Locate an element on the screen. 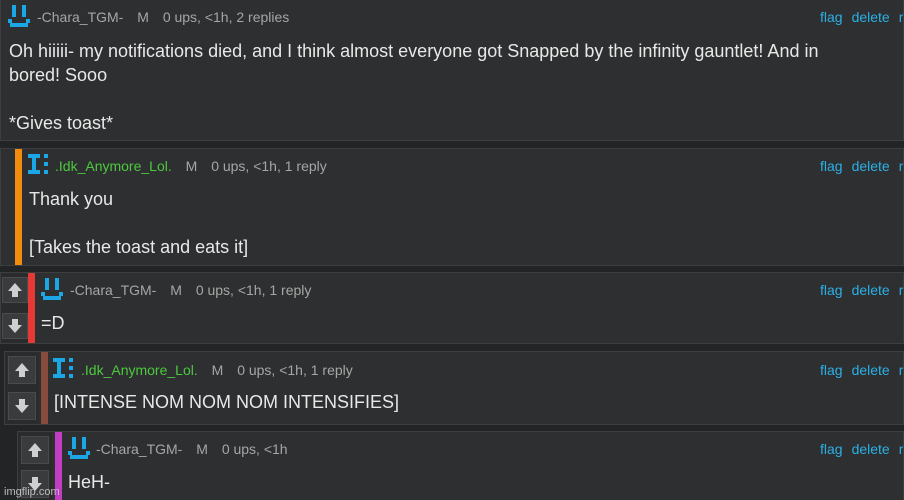 The width and height of the screenshot is (904, 500). watermark: imgflip.com is located at coordinates (32, 492).